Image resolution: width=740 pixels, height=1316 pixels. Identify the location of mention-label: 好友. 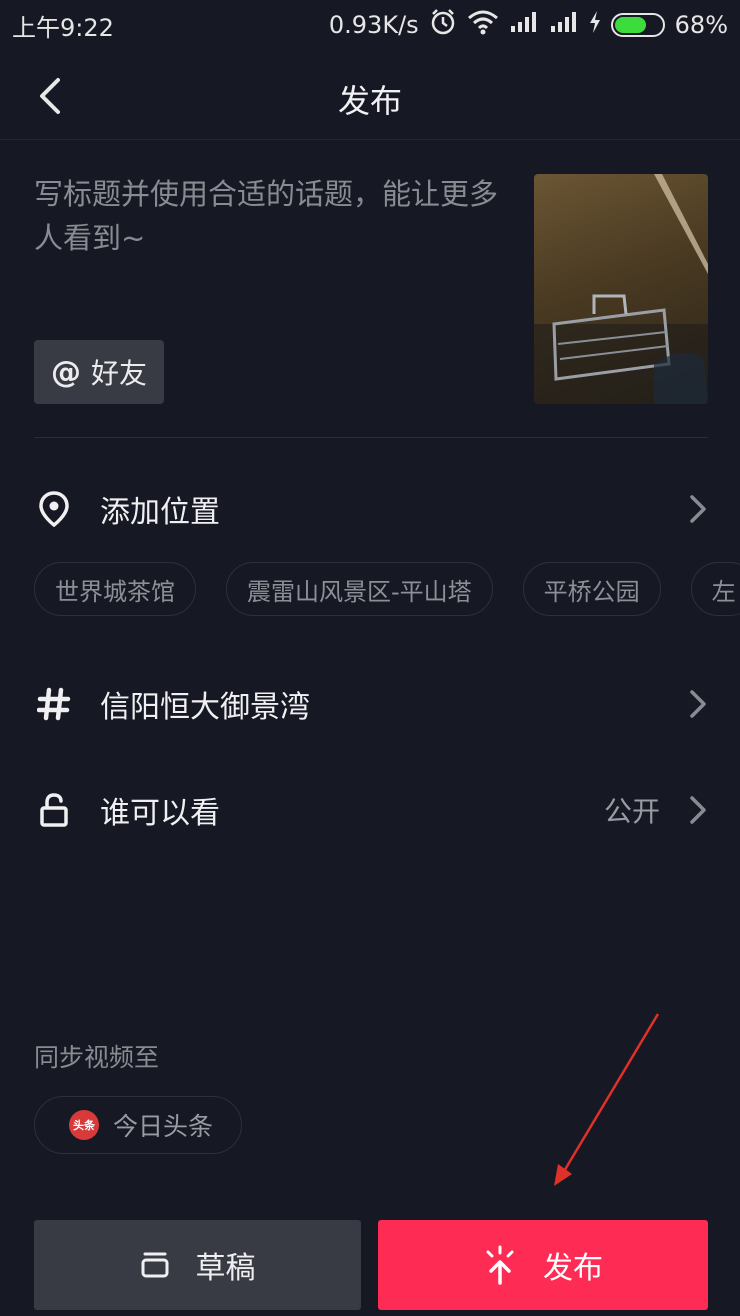
(118, 373).